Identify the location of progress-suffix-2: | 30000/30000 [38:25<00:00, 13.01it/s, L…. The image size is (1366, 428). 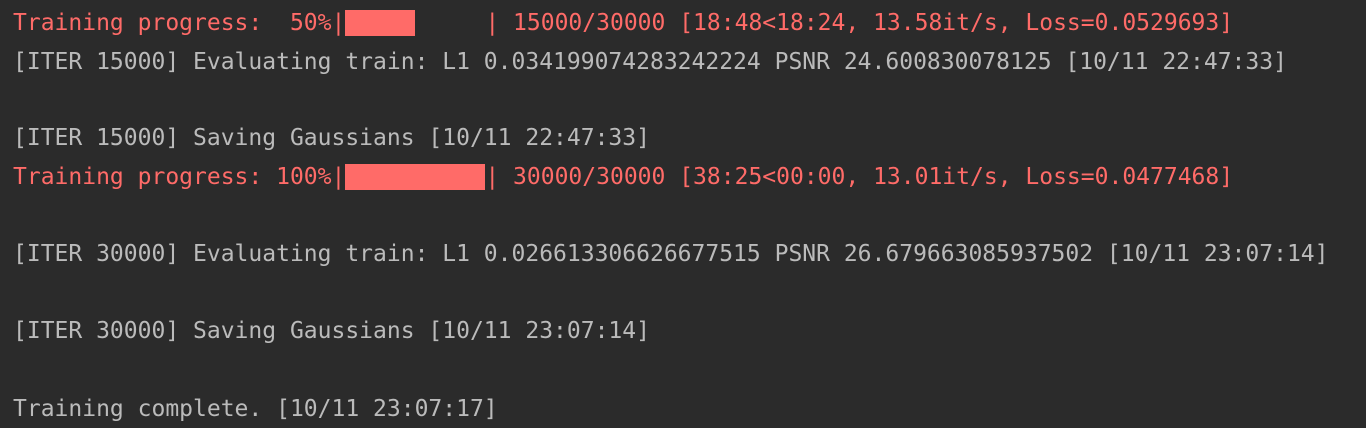
(859, 177).